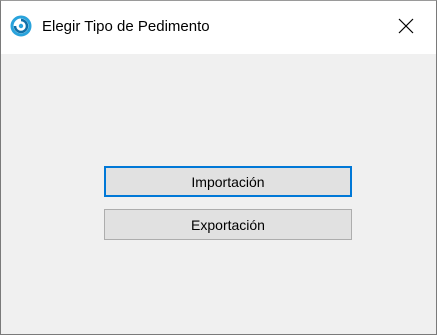 The width and height of the screenshot is (437, 335). Describe the element at coordinates (228, 181) in the screenshot. I see `import-button: Importación` at that location.